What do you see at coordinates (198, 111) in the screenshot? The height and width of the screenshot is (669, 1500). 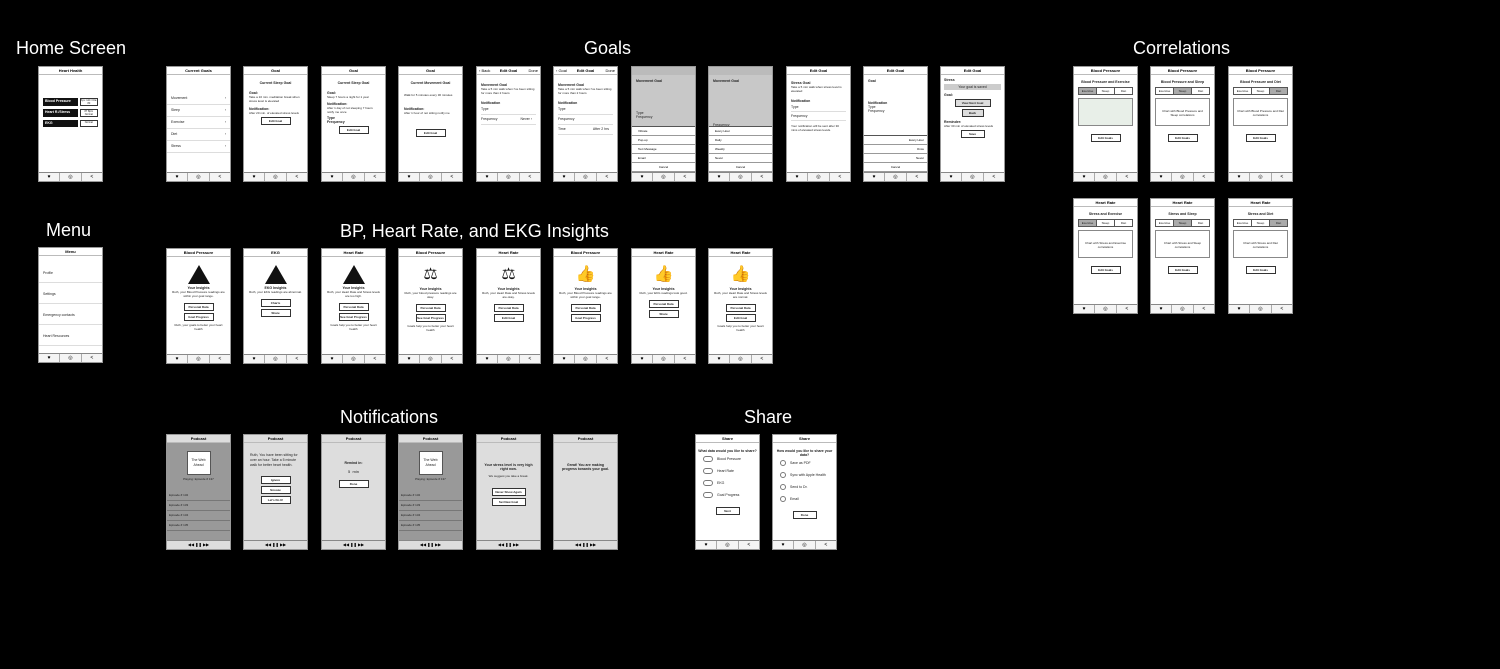 I see `goal-item: Sleep ›` at bounding box center [198, 111].